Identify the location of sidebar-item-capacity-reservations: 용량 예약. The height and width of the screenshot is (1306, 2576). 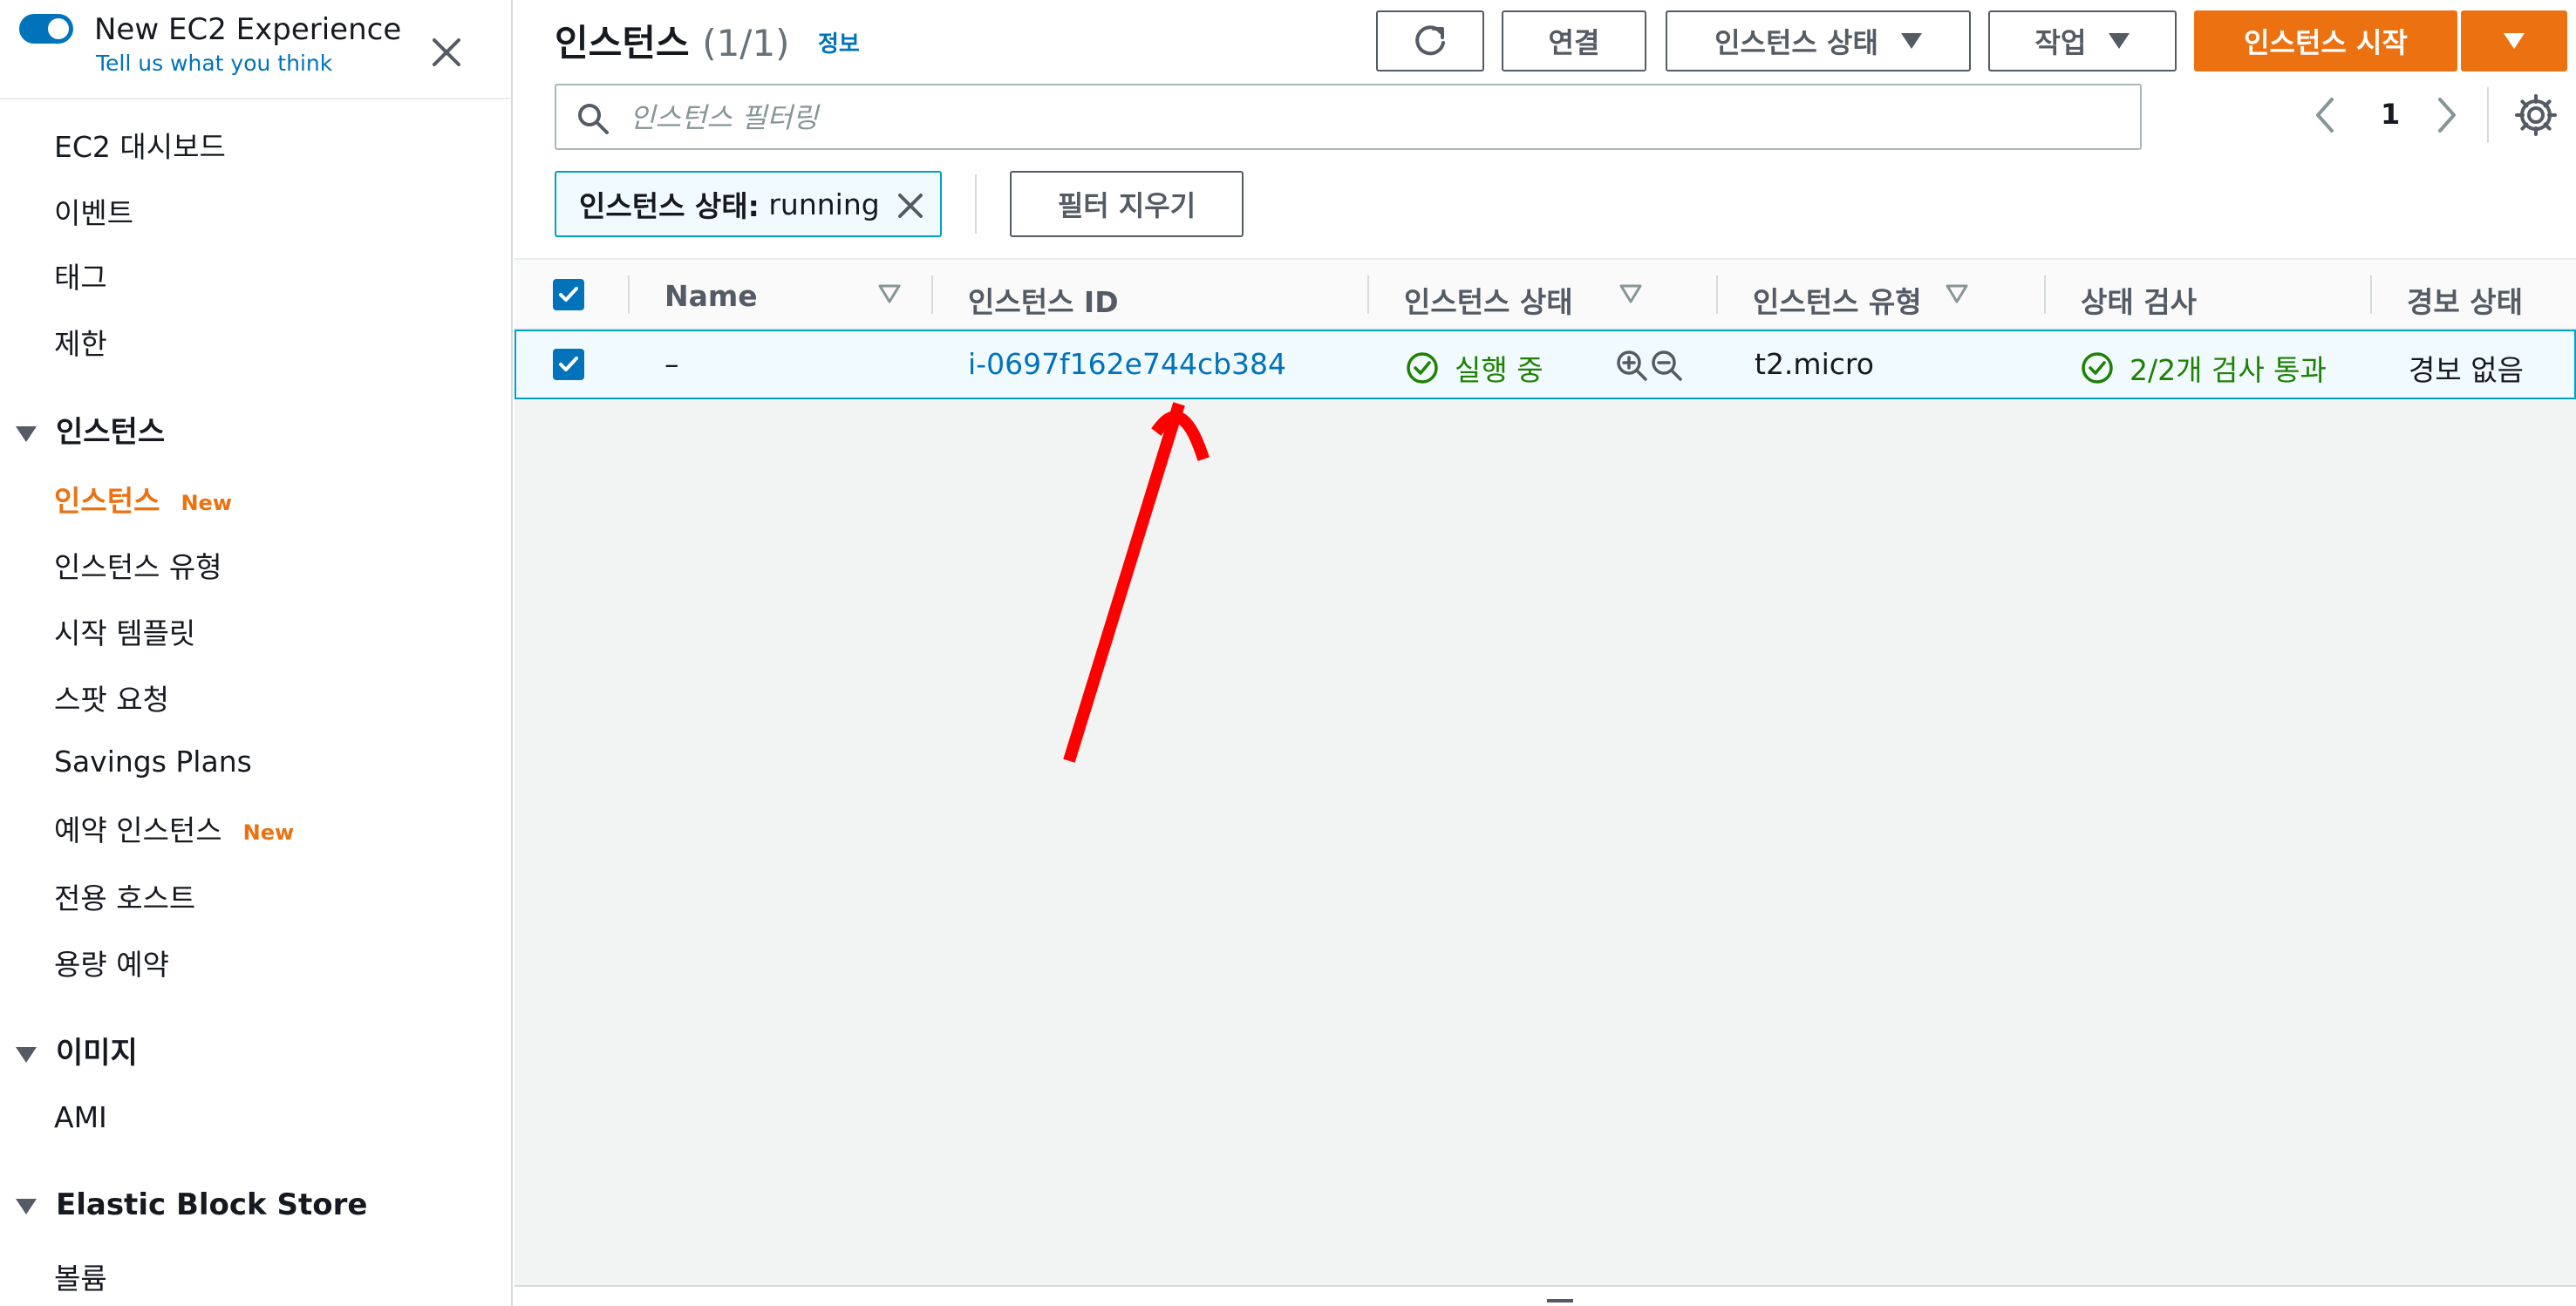
(111, 963).